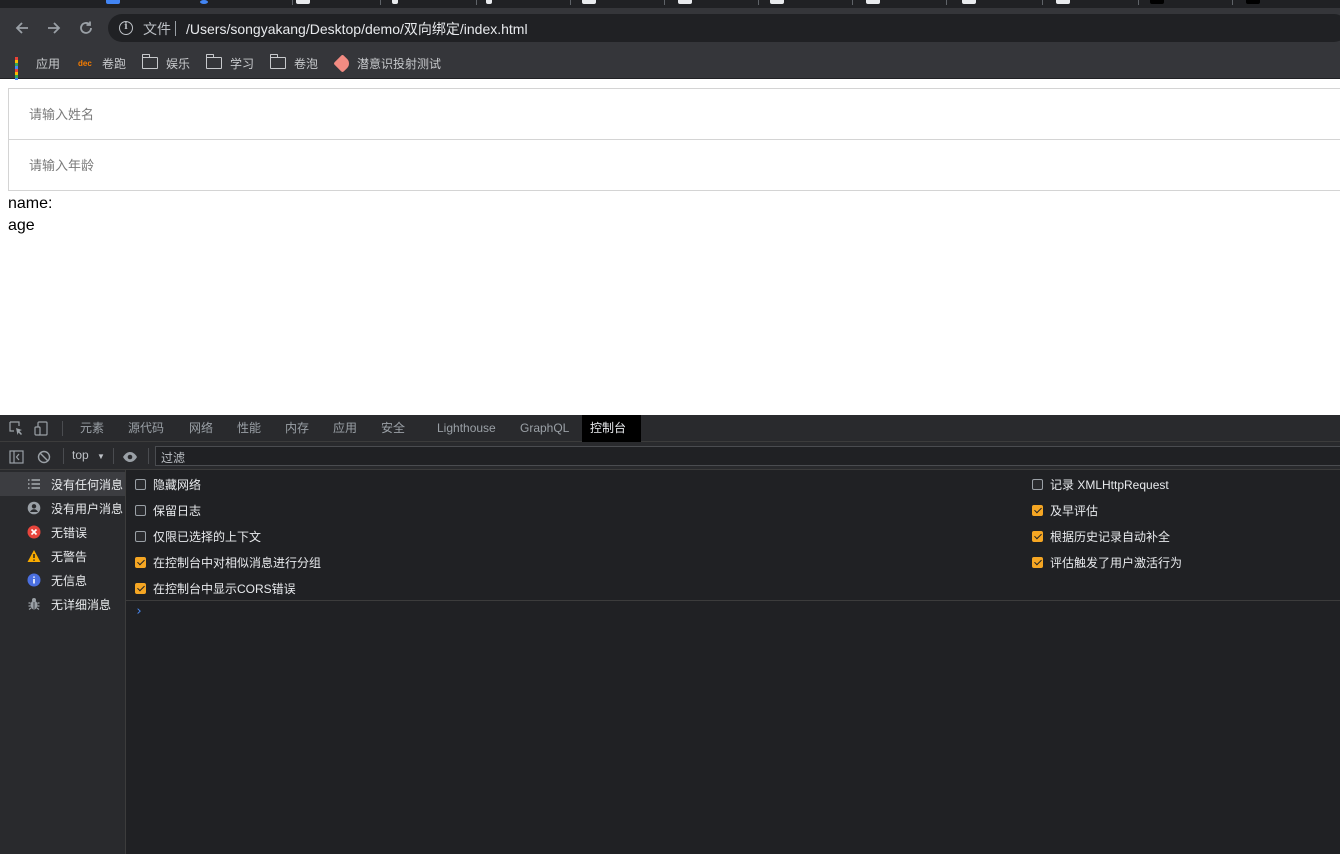 The height and width of the screenshot is (854, 1340). I want to click on eye-icon, so click(129, 456).